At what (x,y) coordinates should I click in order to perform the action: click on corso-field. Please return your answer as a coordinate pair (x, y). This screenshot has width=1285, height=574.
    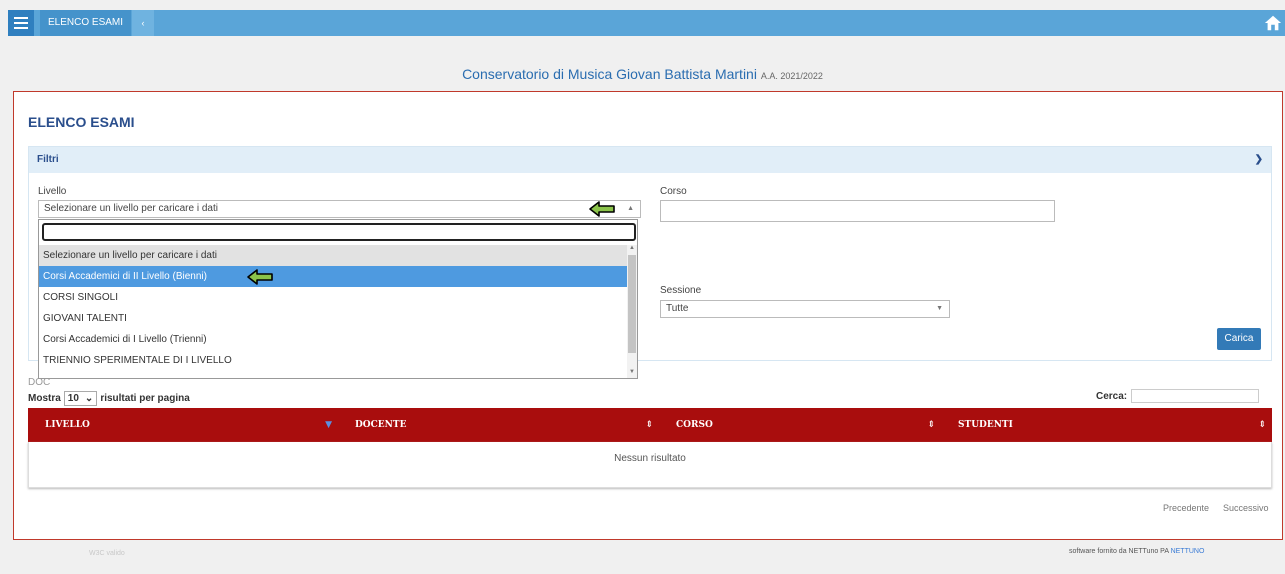
    Looking at the image, I should click on (857, 211).